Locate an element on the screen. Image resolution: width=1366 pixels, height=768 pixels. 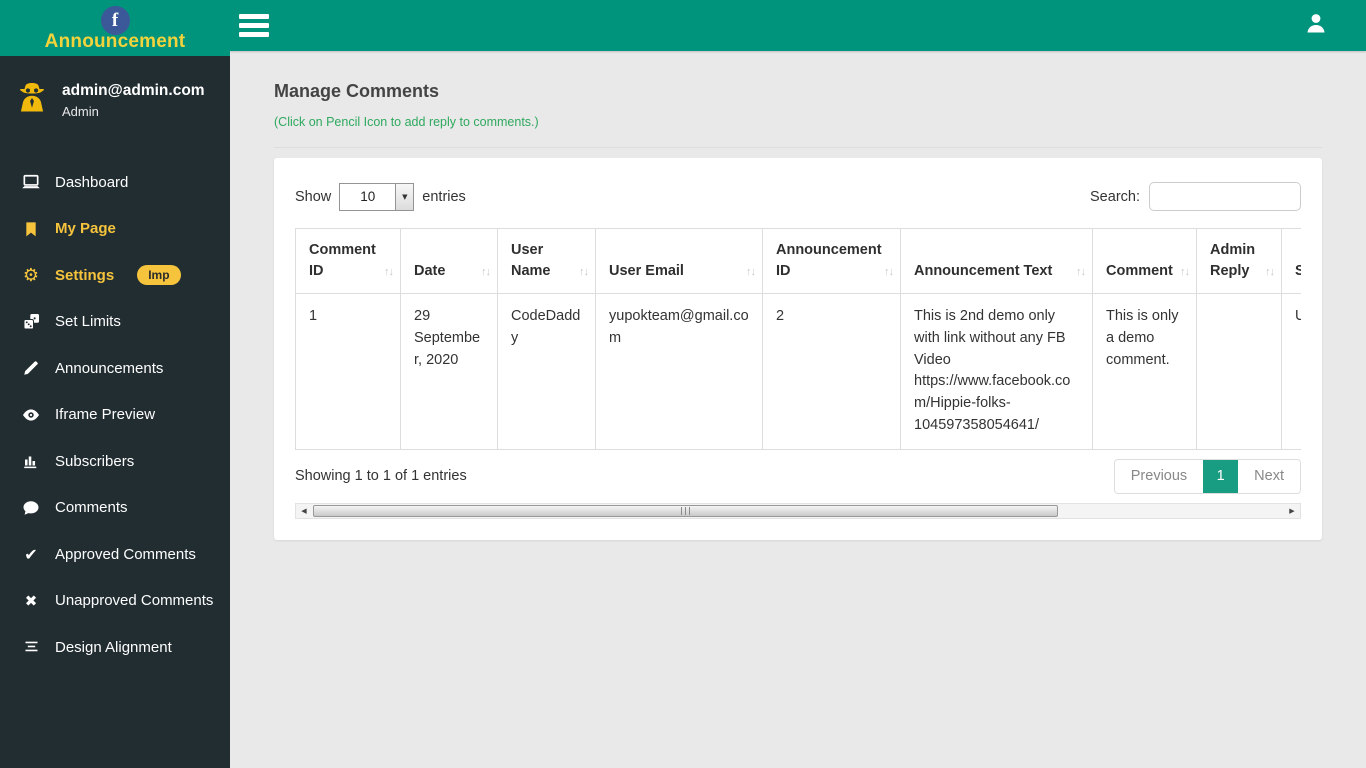
table-info: Showing 1 to 1 of 1 entries is located at coordinates (381, 476).